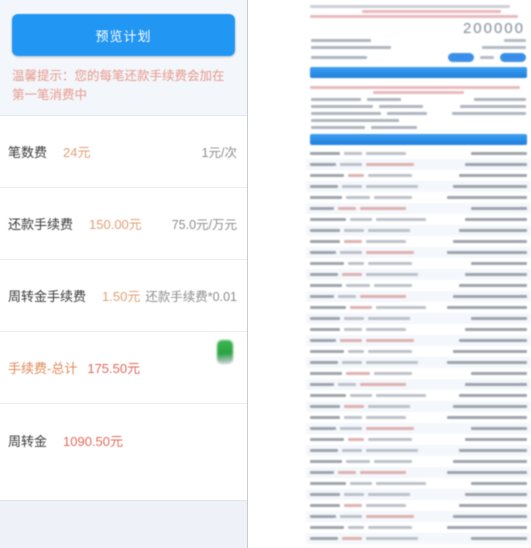 The width and height of the screenshot is (531, 548). I want to click on note-line, so click(415, 87).